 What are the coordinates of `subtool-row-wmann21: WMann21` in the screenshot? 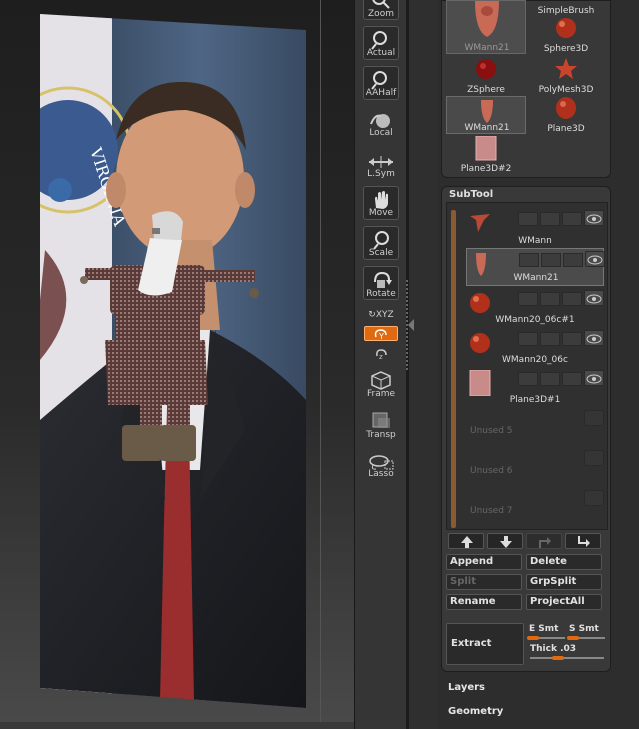 It's located at (535, 267).